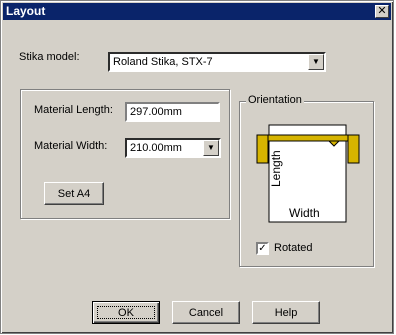 The width and height of the screenshot is (396, 335). Describe the element at coordinates (71, 146) in the screenshot. I see `material-width-label: Material Width:` at that location.